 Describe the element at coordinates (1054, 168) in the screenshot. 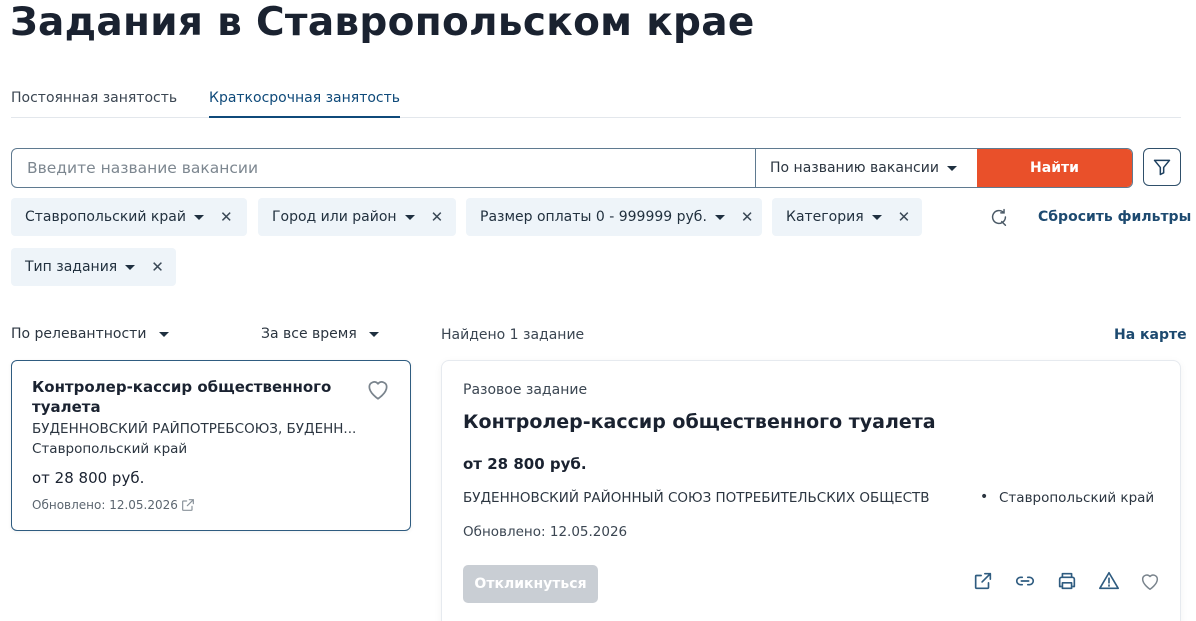

I see `search-button: Найти` at that location.